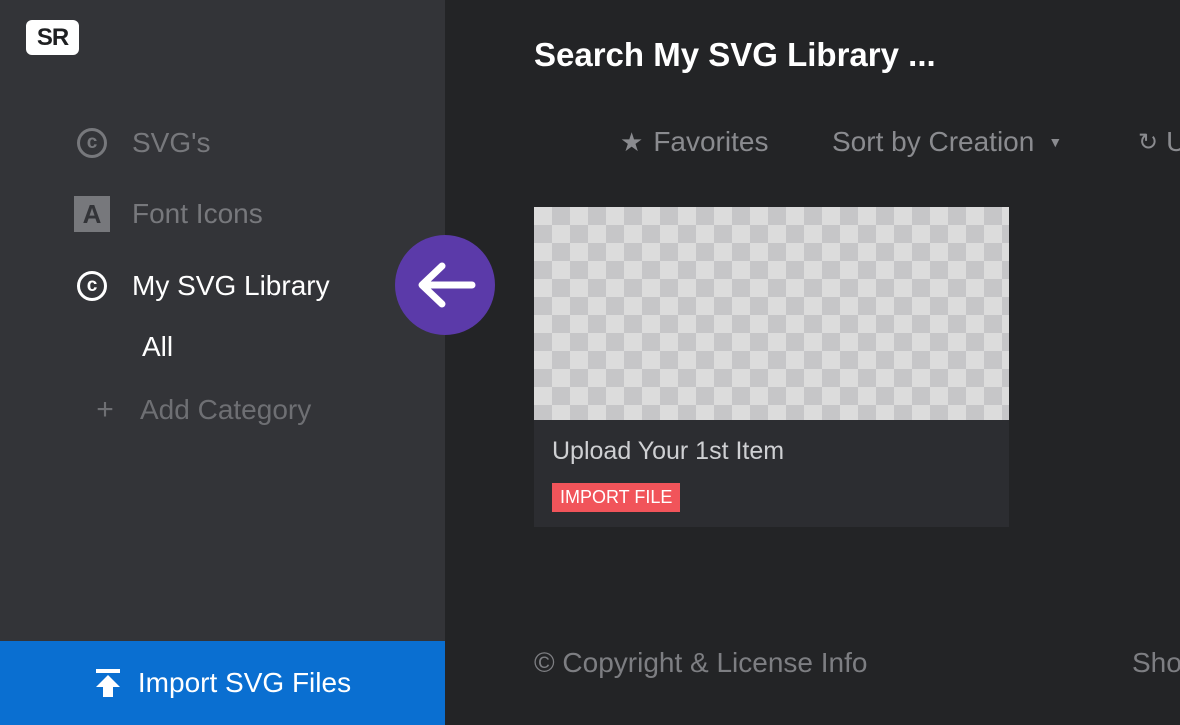  Describe the element at coordinates (771, 313) in the screenshot. I see `transparent-preview` at that location.